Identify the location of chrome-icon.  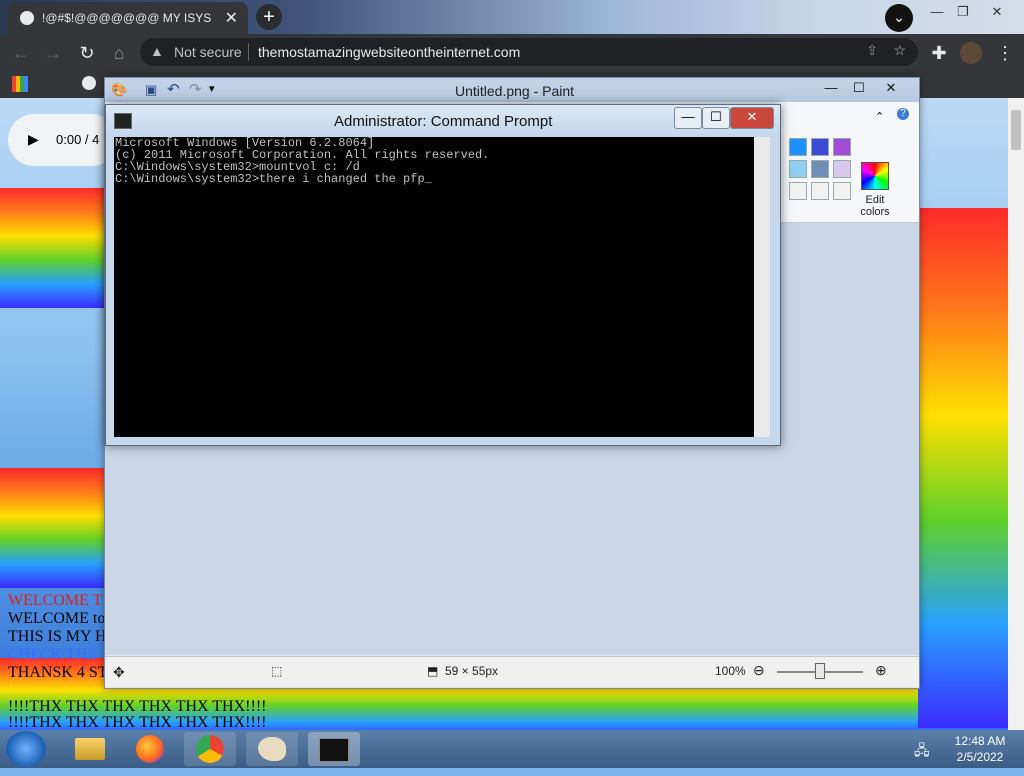
(210, 749).